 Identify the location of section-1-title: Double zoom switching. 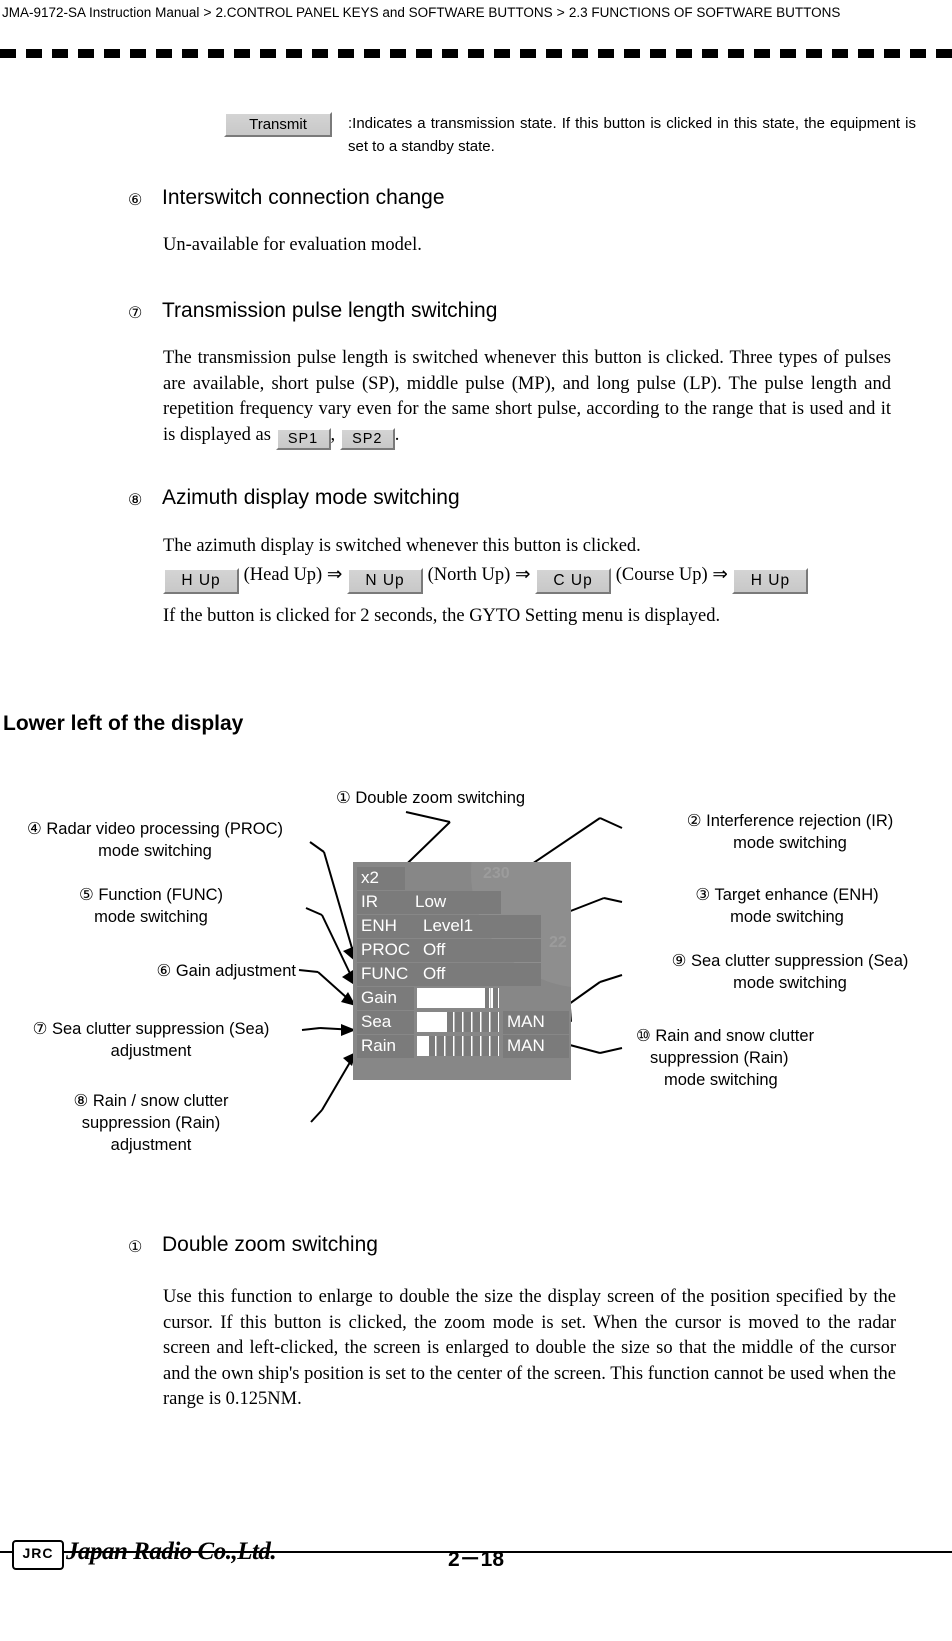
(270, 1244).